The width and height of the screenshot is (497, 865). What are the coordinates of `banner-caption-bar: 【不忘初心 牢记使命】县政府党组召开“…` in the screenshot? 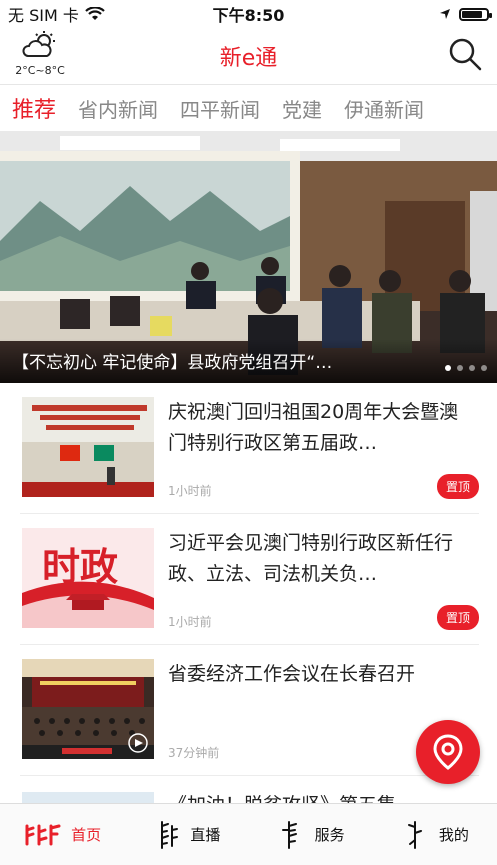 It's located at (248, 361).